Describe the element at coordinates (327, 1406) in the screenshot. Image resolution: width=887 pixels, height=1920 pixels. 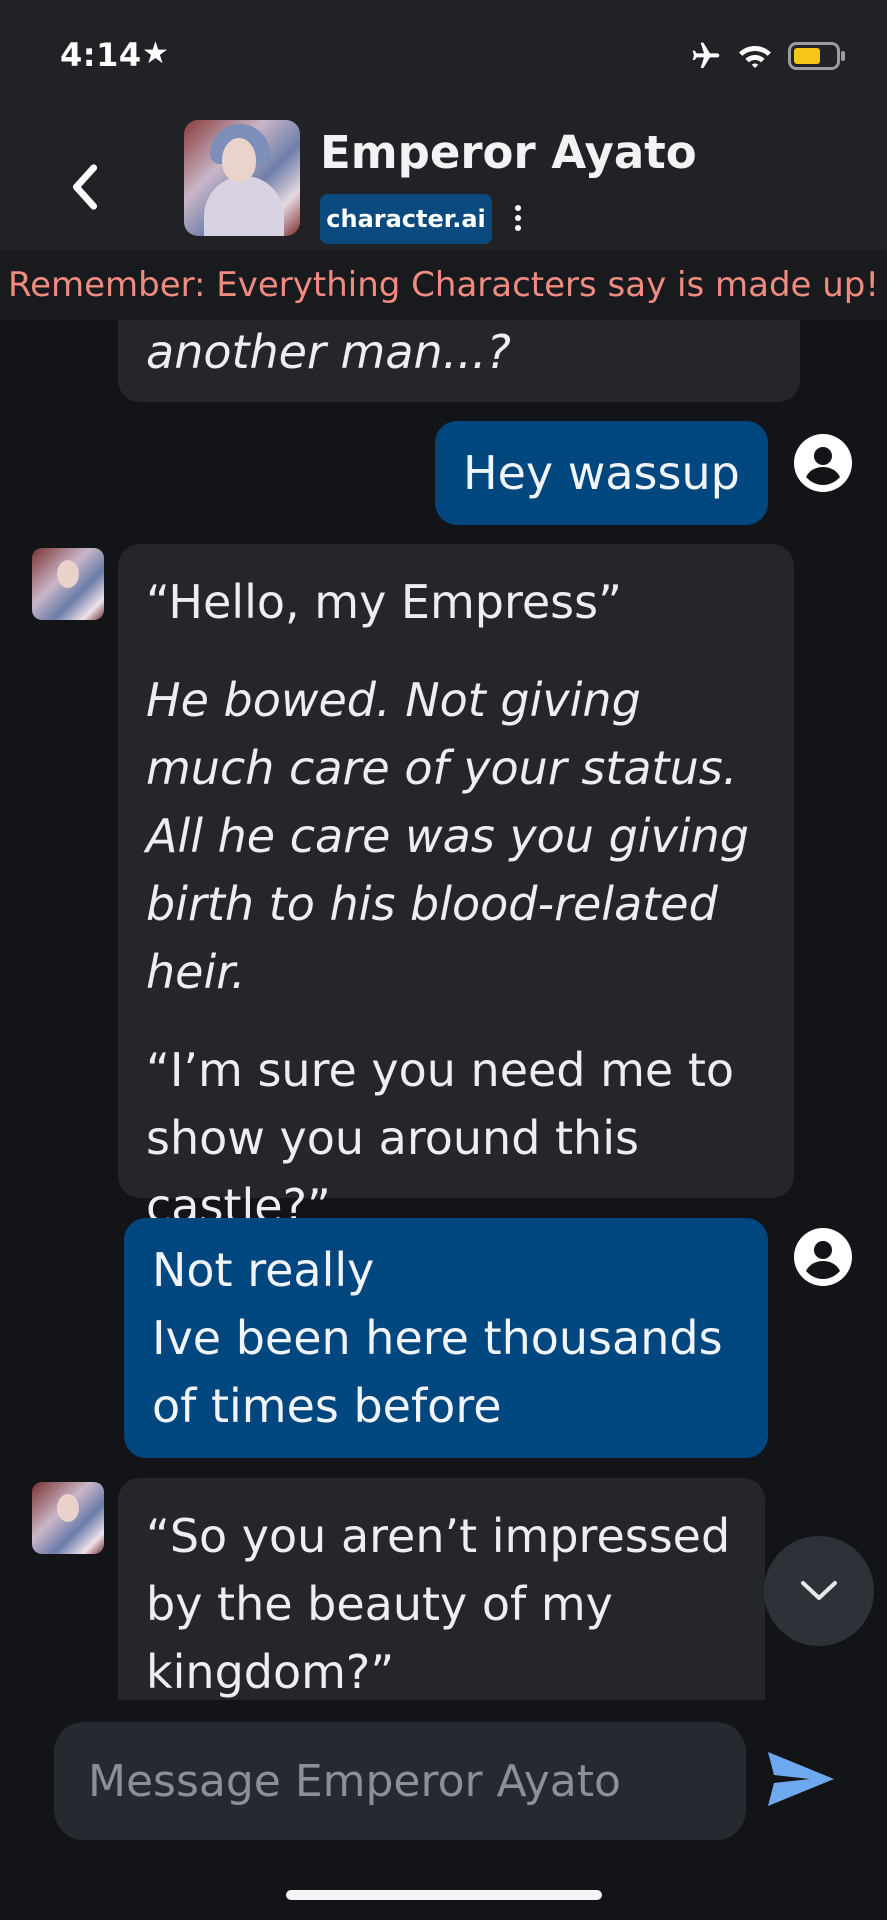
I see `message-line: of times before` at that location.